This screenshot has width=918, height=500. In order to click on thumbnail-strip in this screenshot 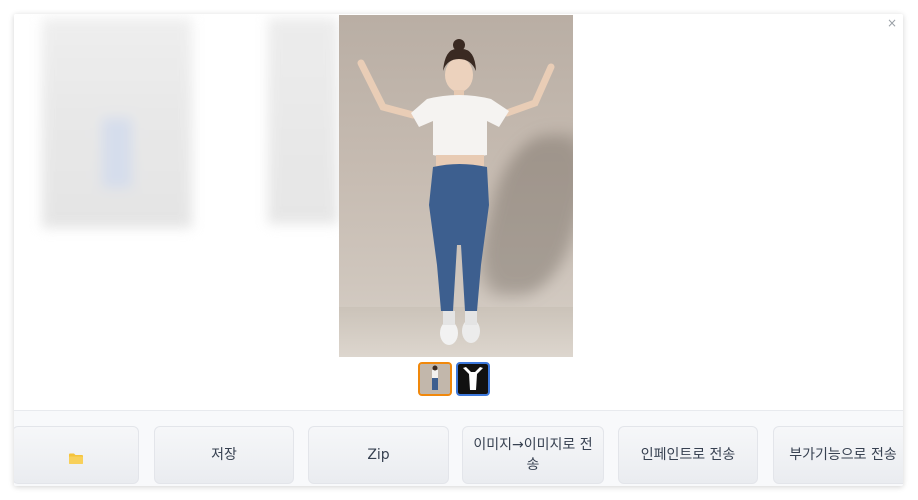, I will do `click(454, 379)`.